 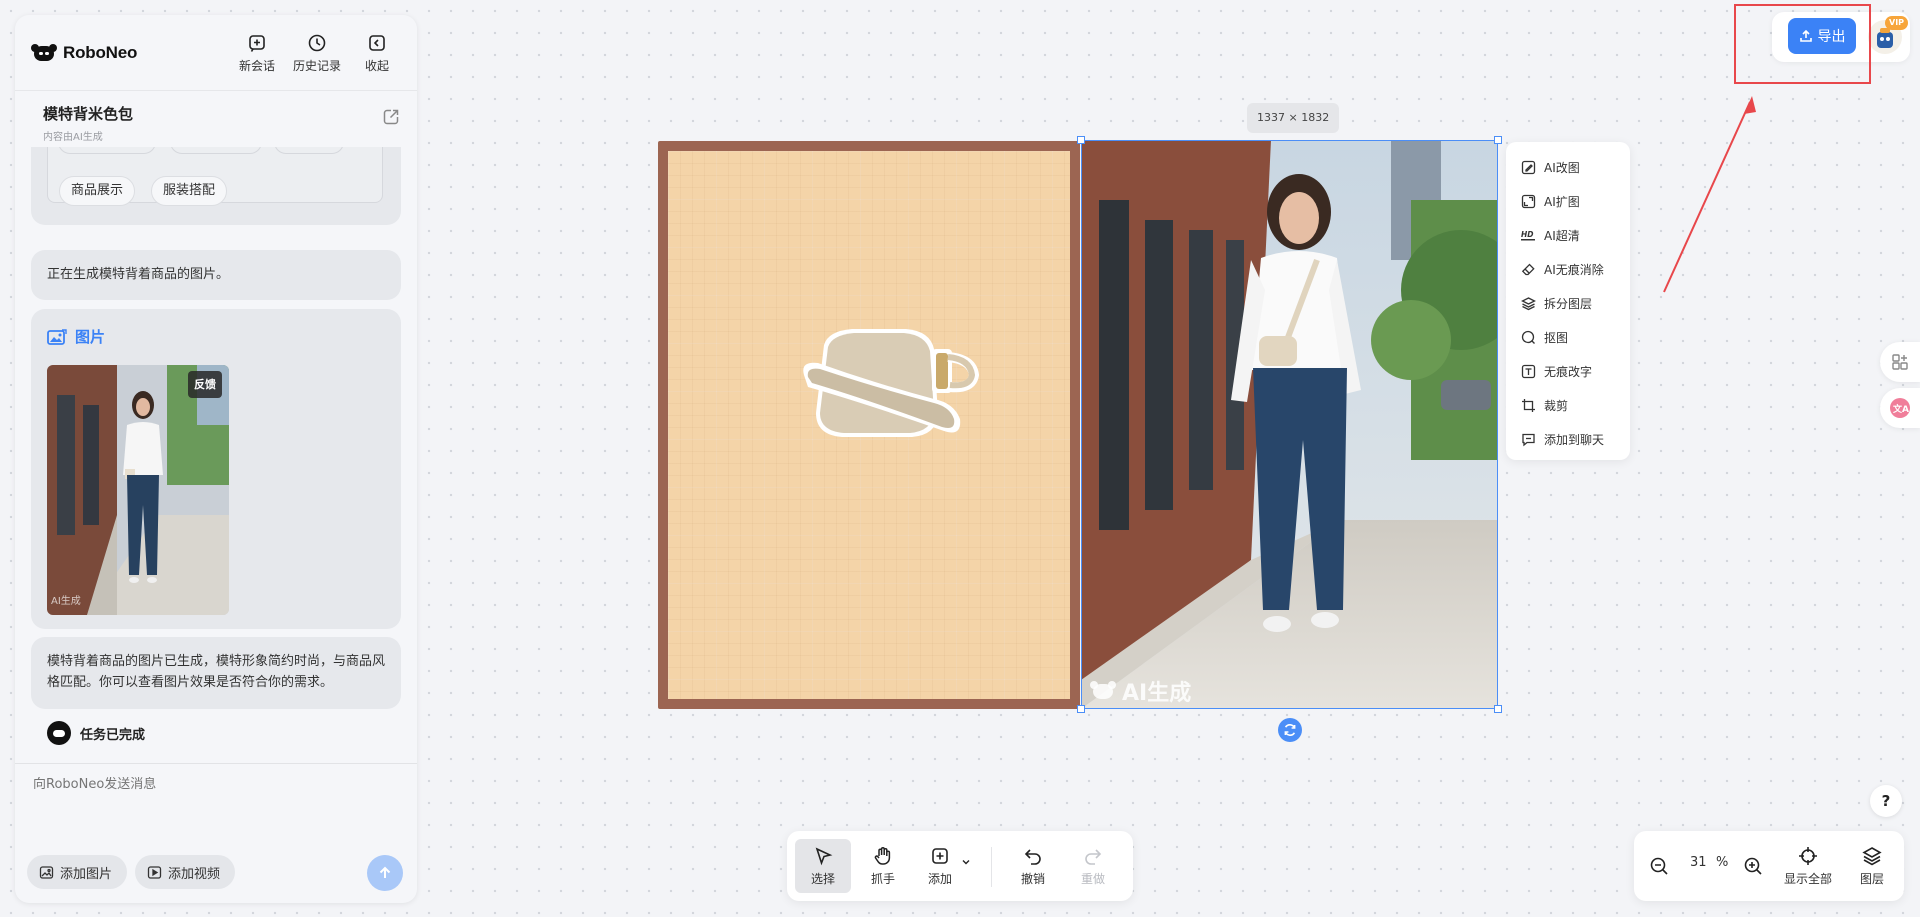 What do you see at coordinates (216, 763) in the screenshot?
I see `composer-divider` at bounding box center [216, 763].